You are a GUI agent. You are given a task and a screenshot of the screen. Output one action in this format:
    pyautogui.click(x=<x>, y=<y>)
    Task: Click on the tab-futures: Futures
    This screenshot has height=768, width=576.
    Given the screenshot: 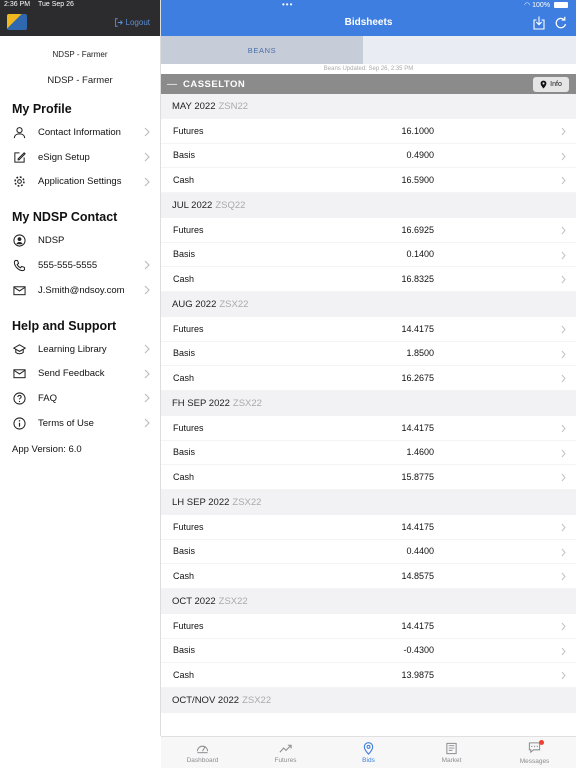 What is the action you would take?
    pyautogui.click(x=285, y=752)
    